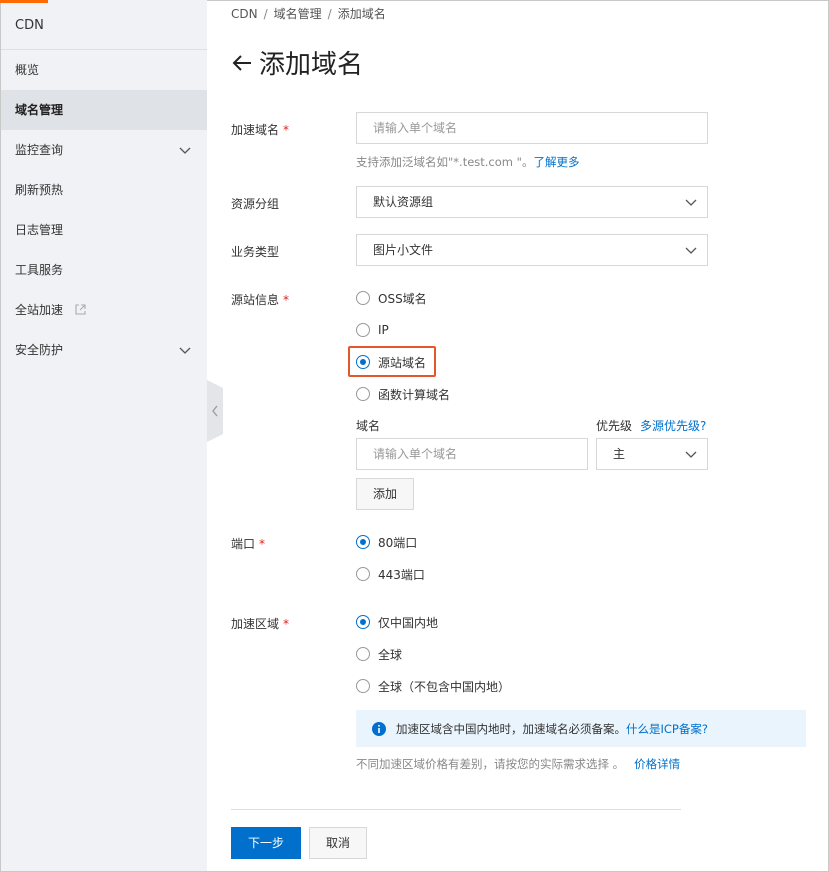 The image size is (829, 872). I want to click on highlight-annotation-box, so click(392, 361).